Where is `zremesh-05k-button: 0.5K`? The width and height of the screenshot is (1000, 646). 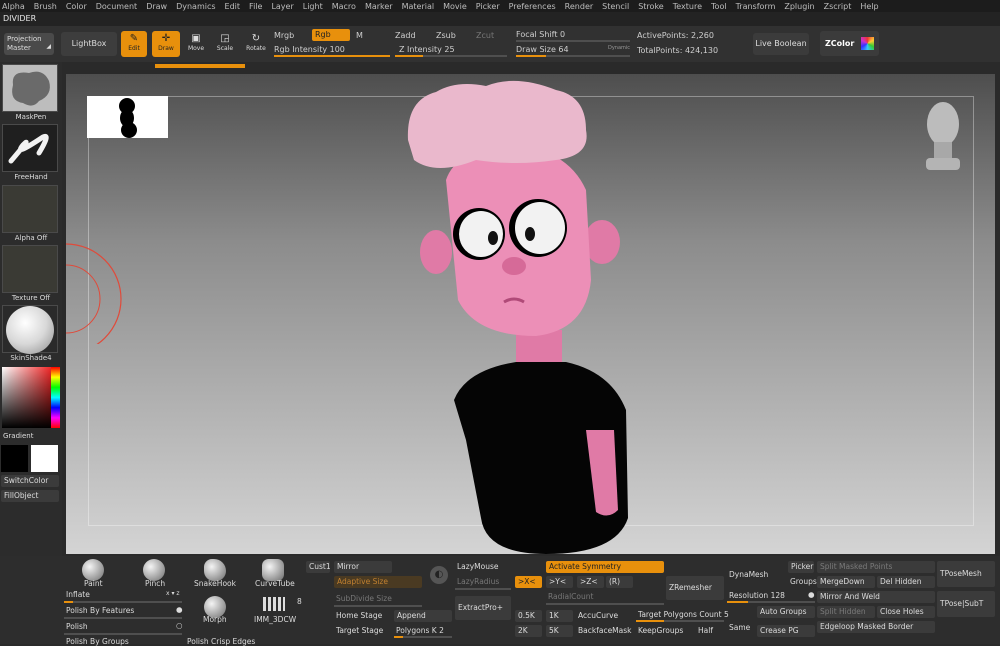
zremesh-05k-button: 0.5K is located at coordinates (528, 616).